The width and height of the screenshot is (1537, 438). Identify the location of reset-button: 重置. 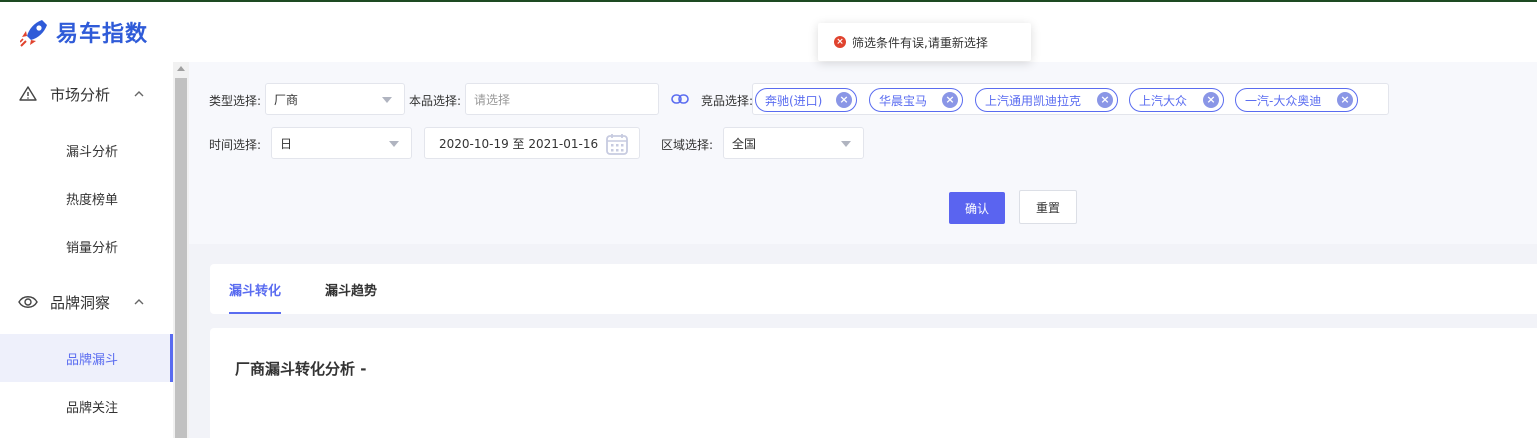
(1048, 207).